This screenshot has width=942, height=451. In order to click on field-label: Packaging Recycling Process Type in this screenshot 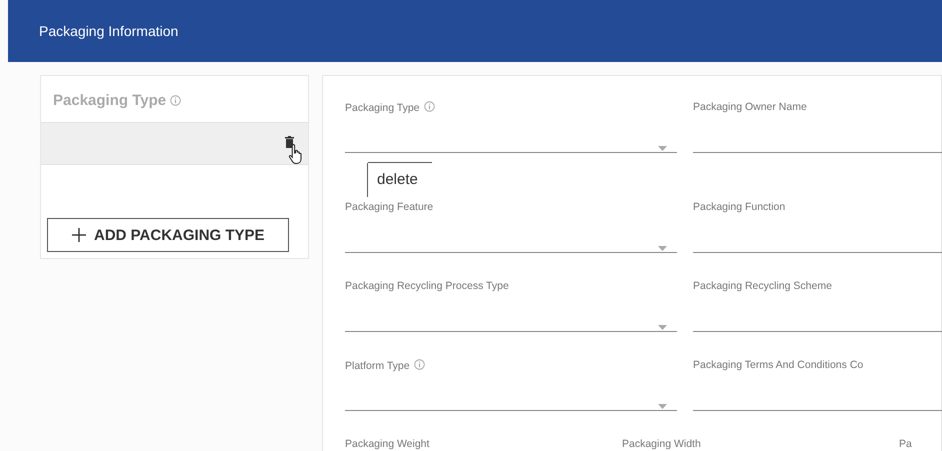, I will do `click(427, 286)`.